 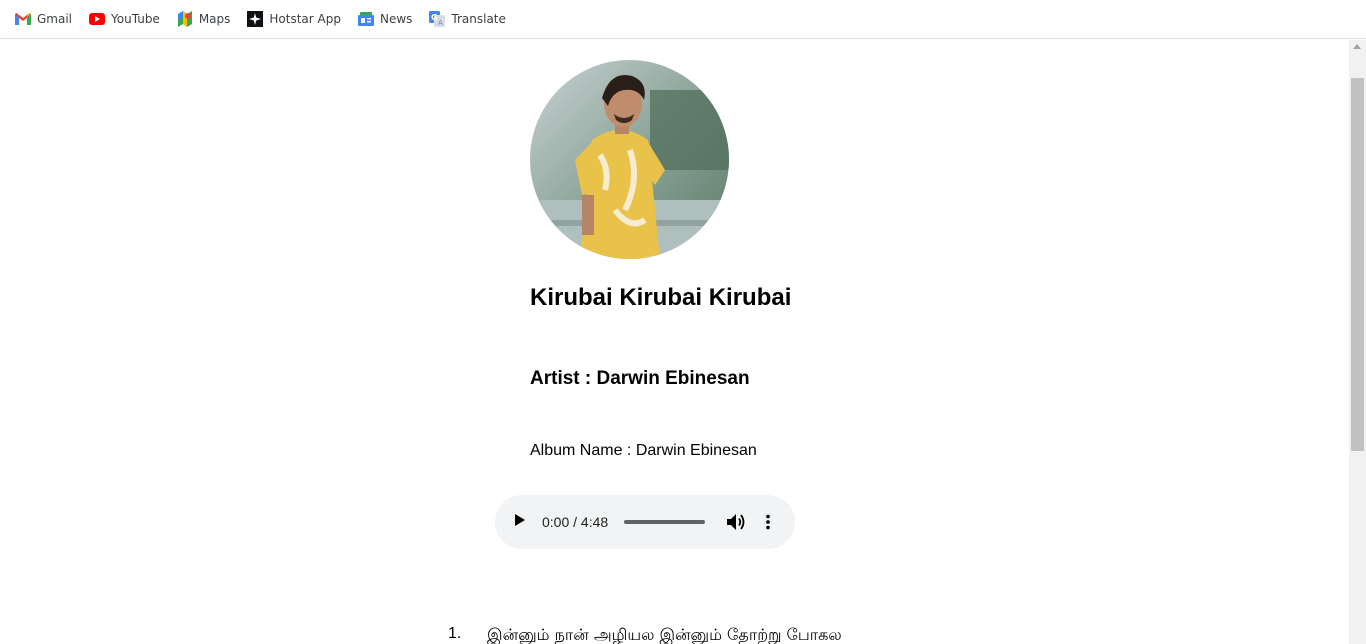 I want to click on lyric-number: 1., so click(x=455, y=633).